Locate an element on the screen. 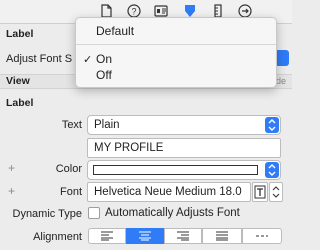 The height and width of the screenshot is (250, 320). checkmark-icon: ✓ is located at coordinates (88, 60).